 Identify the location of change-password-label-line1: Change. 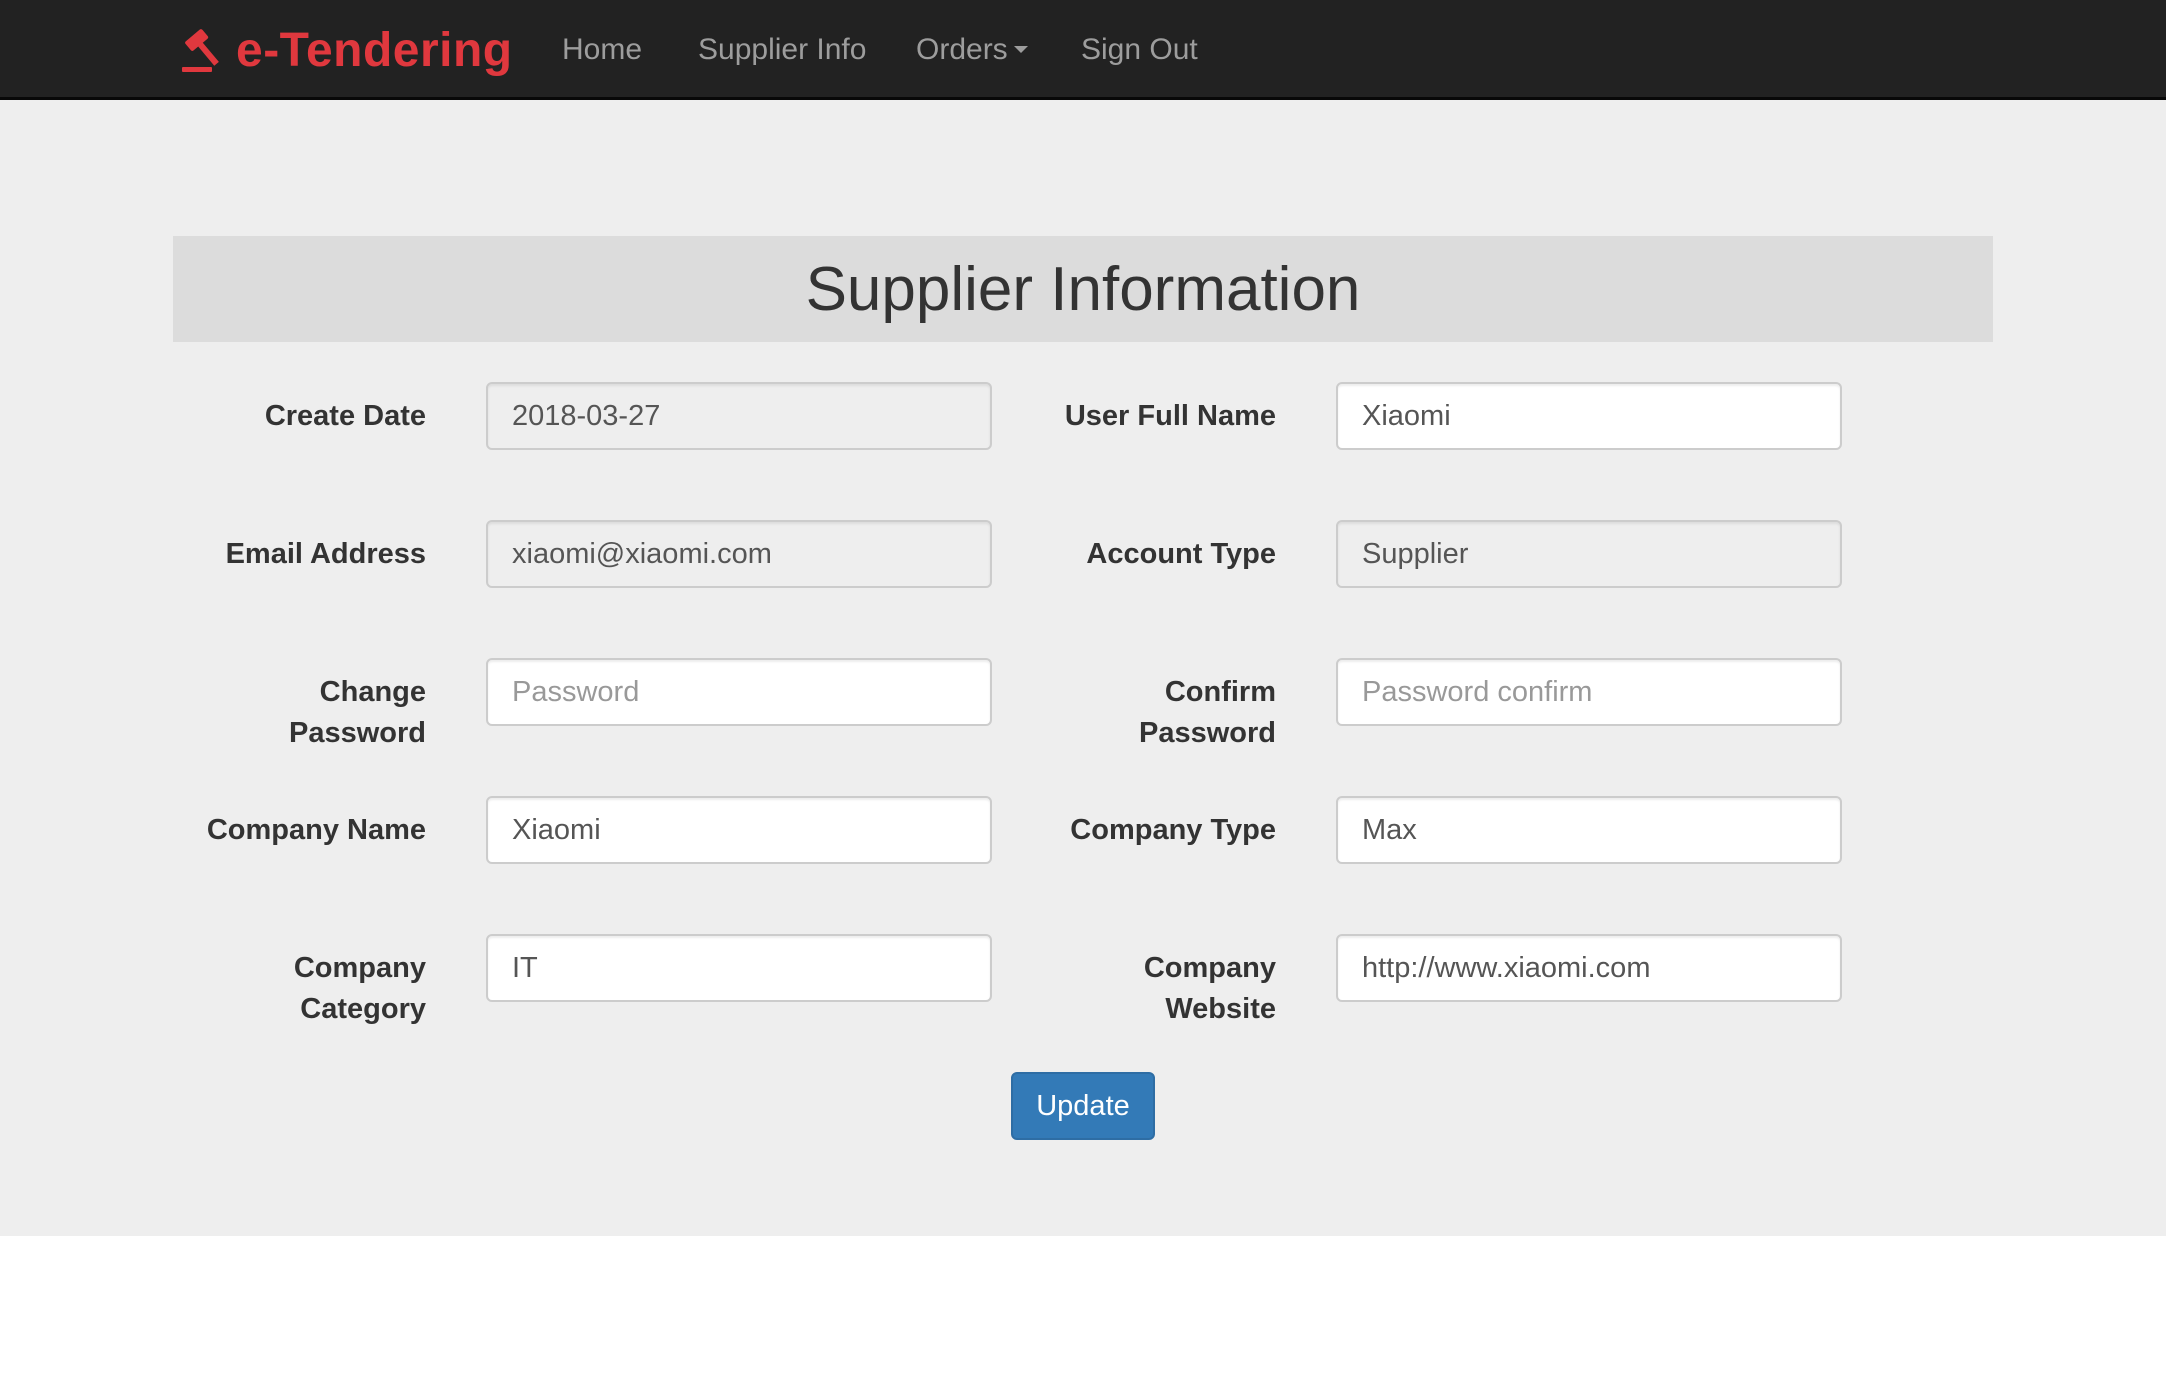
(372, 692).